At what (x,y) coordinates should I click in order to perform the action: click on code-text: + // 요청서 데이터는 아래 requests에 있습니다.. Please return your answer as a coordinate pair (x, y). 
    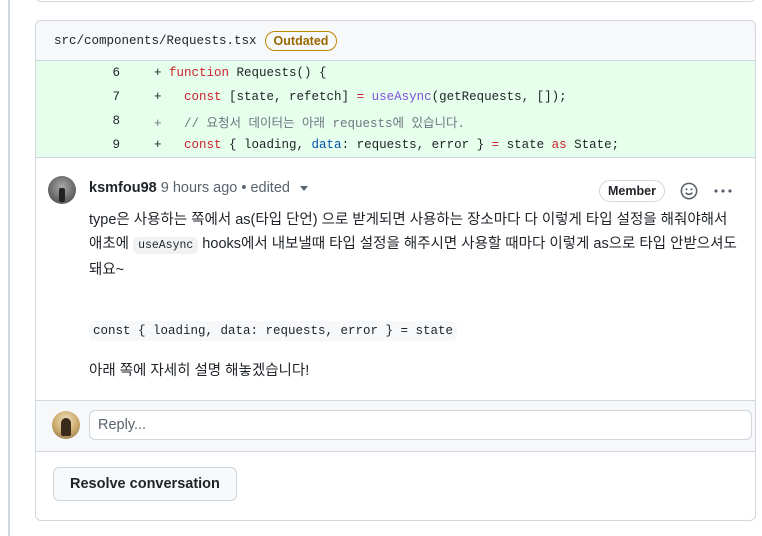
    Looking at the image, I should click on (310, 123).